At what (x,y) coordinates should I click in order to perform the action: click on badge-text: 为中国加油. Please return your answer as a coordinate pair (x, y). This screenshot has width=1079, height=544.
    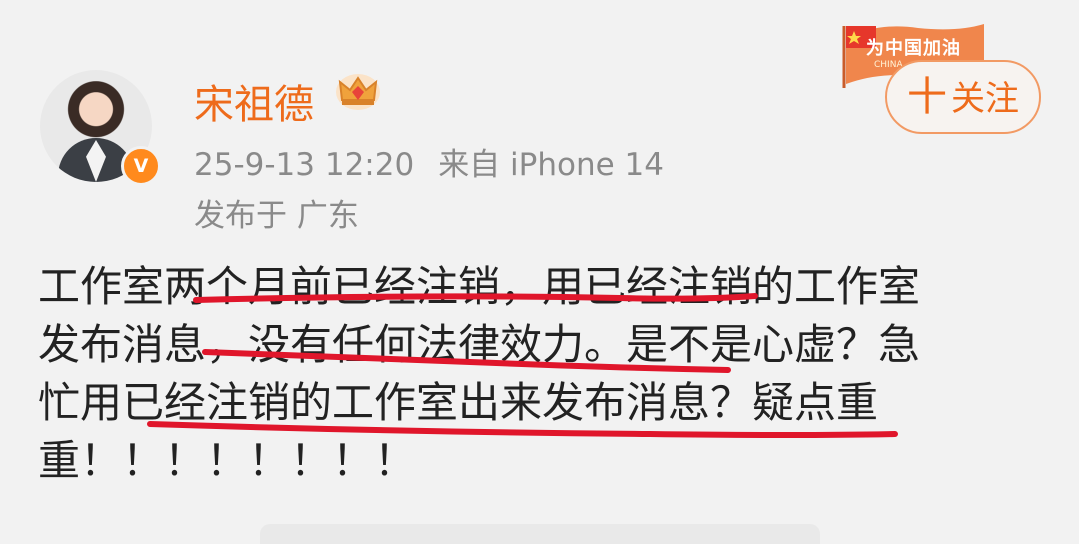
    Looking at the image, I should click on (913, 48).